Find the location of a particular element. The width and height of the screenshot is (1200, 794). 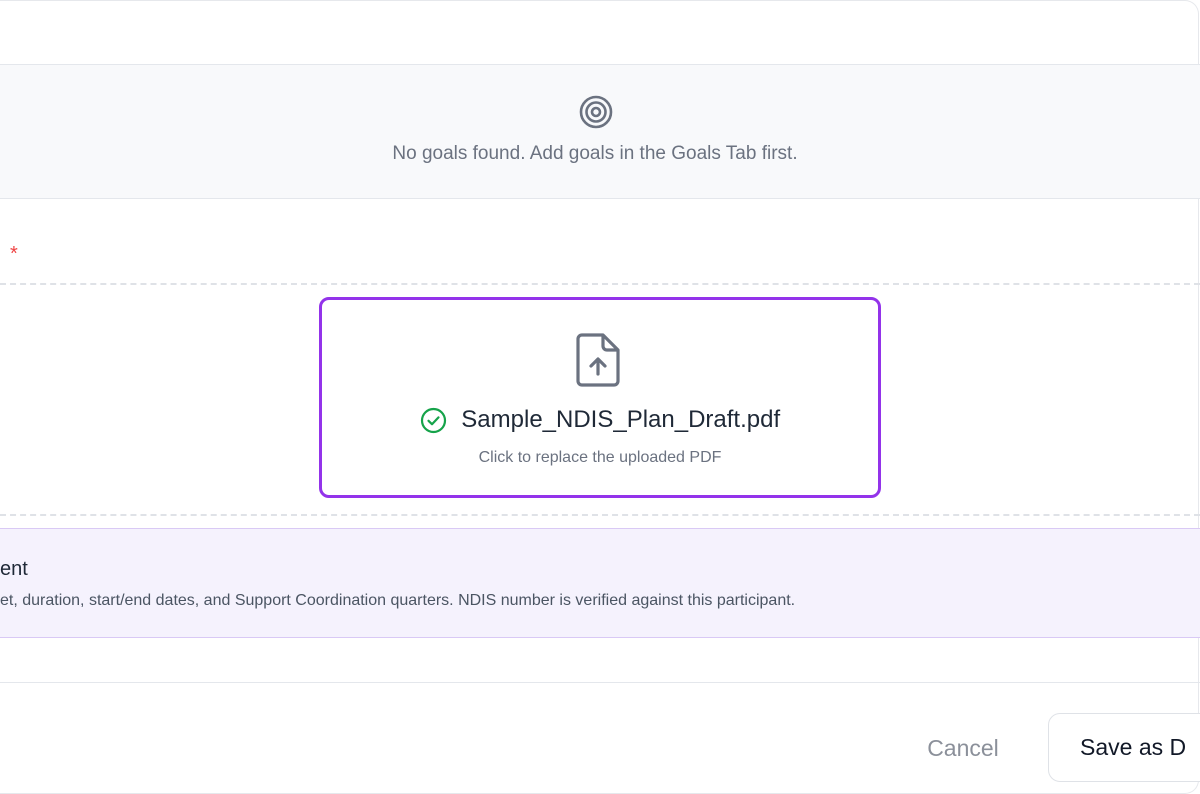

upload-dropzone-border-bottom is located at coordinates (600, 515).